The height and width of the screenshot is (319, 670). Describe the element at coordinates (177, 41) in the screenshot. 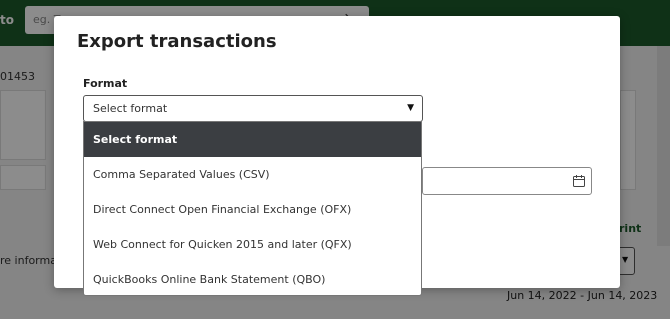

I see `modal-title: Export transactions` at that location.